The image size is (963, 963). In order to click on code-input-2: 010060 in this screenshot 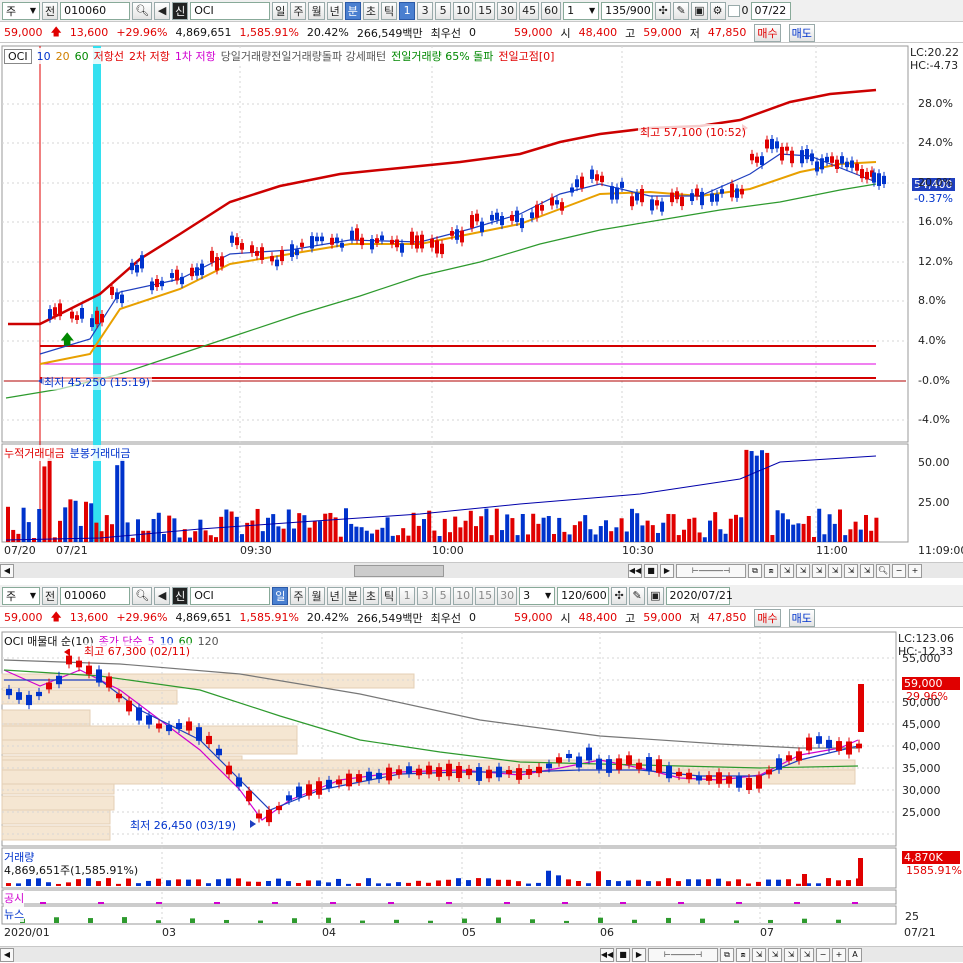, I will do `click(95, 595)`.